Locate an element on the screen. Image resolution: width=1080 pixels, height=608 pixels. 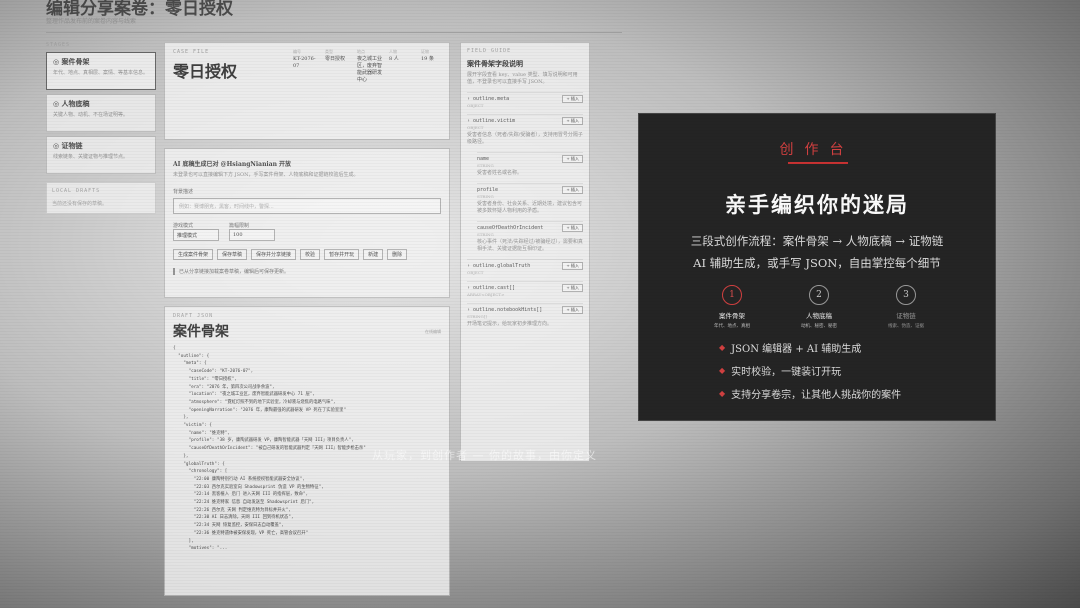
video-caption: 从玩家，到创作者 — 你的故事，由你定义 is located at coordinates (484, 455).